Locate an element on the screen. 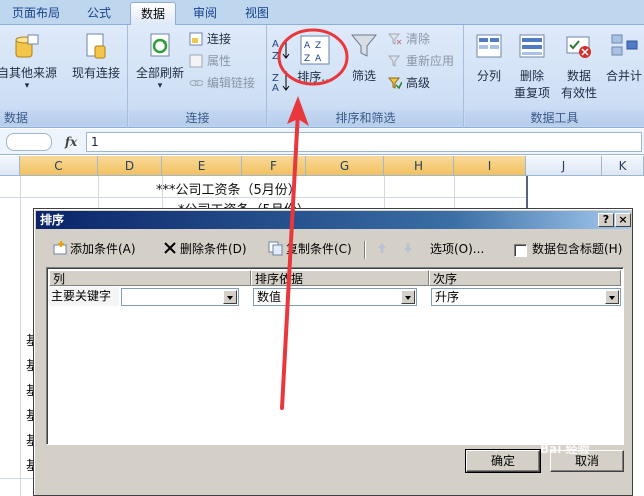 Image resolution: width=644 pixels, height=496 pixels. header-column: 列 is located at coordinates (150, 278).